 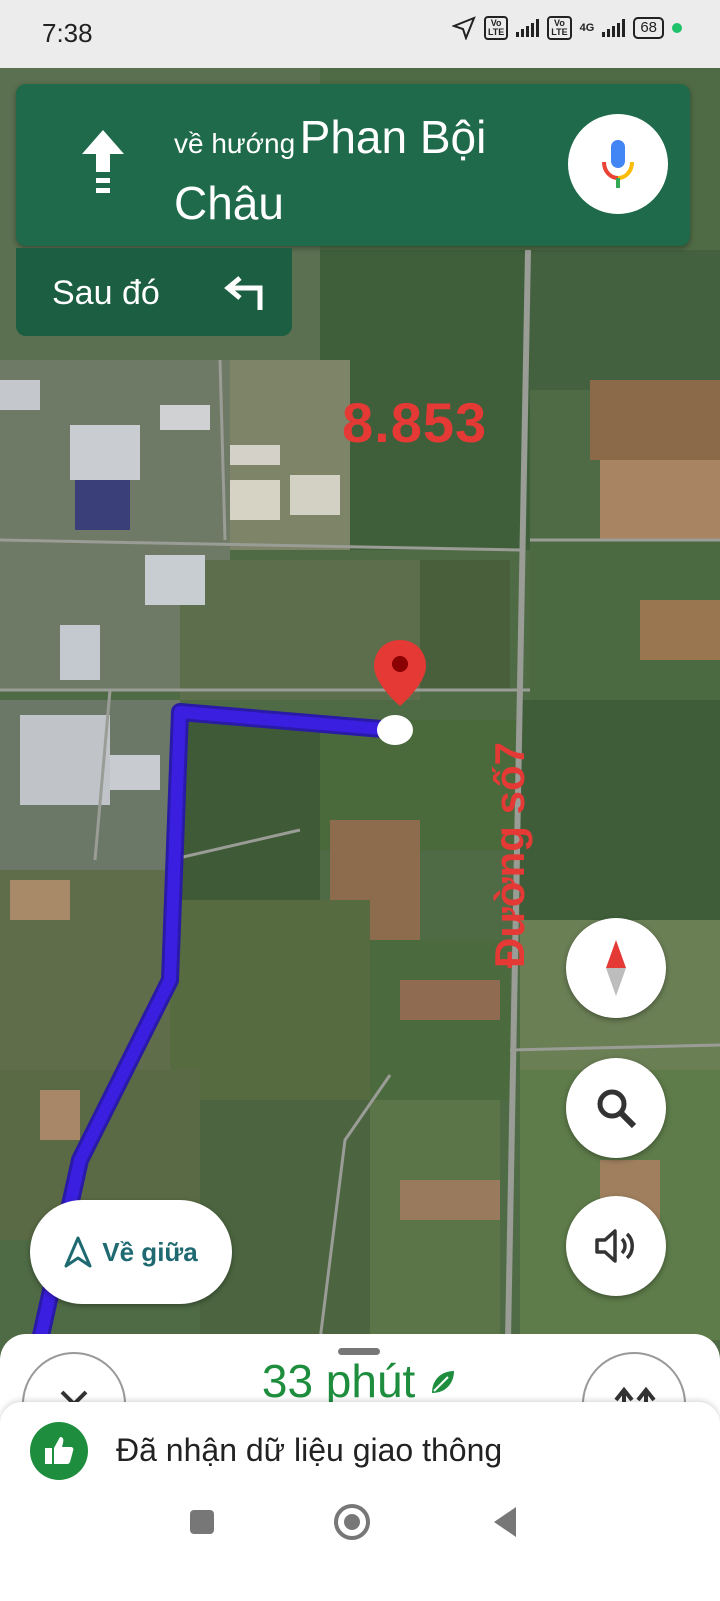 What do you see at coordinates (509, 855) in the screenshot?
I see `road-label: Đường số7` at bounding box center [509, 855].